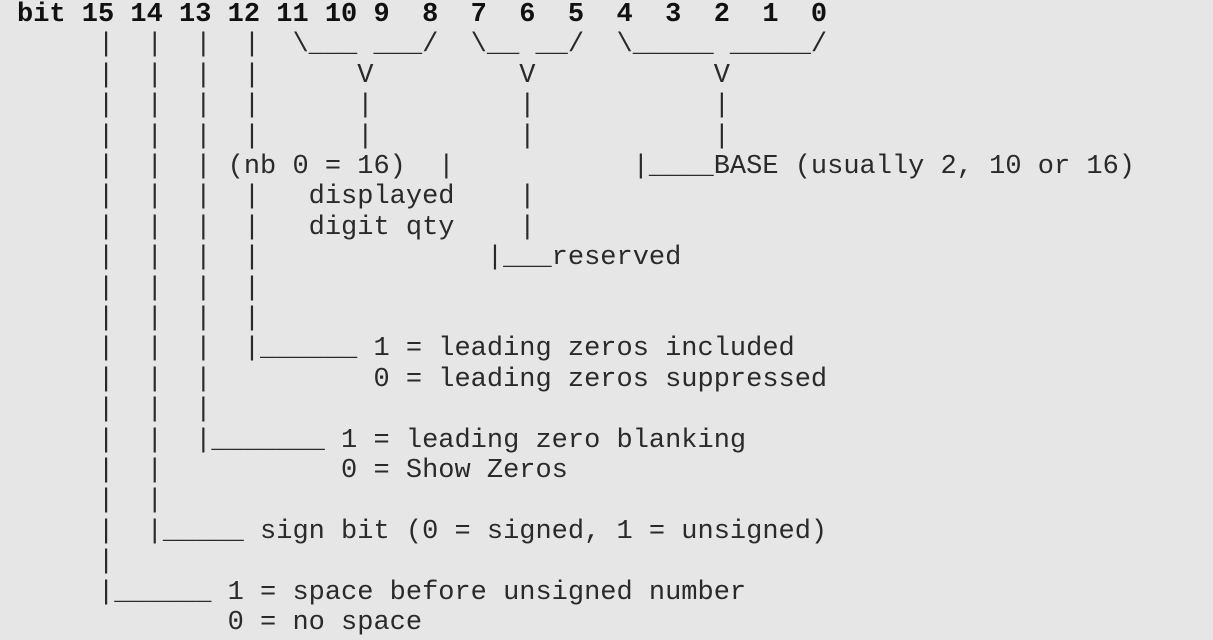  Describe the element at coordinates (114, 410) in the screenshot. I see `diagram-line: | | |` at that location.